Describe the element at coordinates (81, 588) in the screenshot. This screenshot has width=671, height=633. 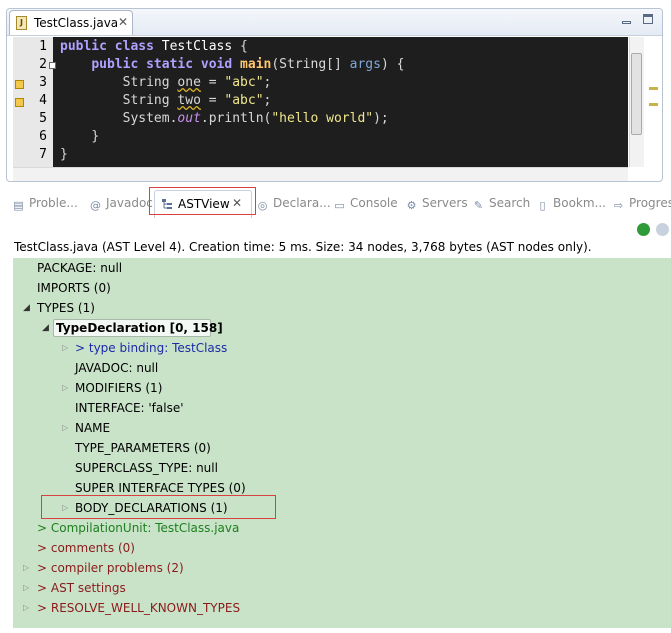
I see `tree-node-ast-settings: > AST settings` at that location.